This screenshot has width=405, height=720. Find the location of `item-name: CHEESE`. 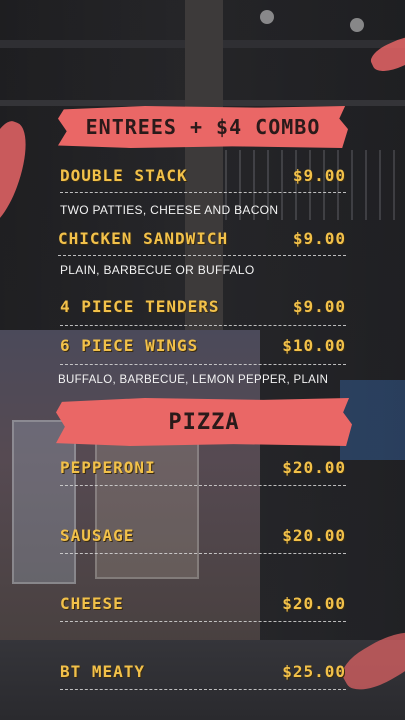

item-name: CHEESE is located at coordinates (92, 603).